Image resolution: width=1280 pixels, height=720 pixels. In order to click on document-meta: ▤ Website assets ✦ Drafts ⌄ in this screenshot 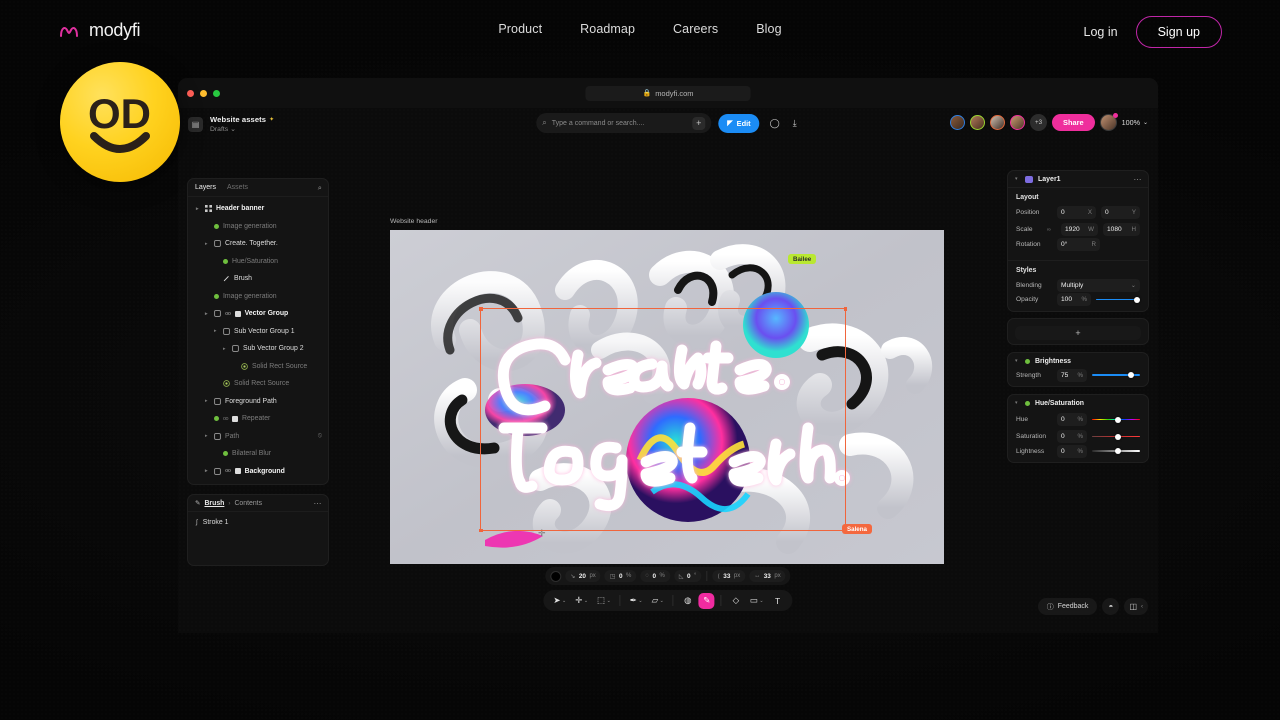, I will do `click(231, 124)`.